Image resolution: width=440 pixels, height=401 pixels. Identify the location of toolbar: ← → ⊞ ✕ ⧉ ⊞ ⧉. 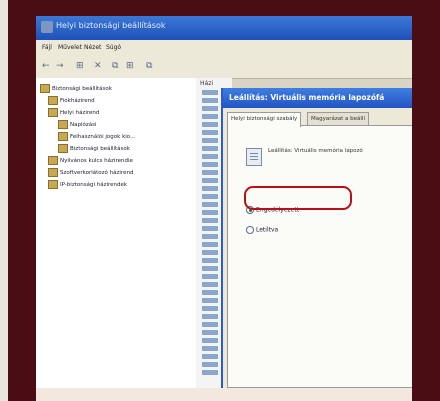
(224, 67).